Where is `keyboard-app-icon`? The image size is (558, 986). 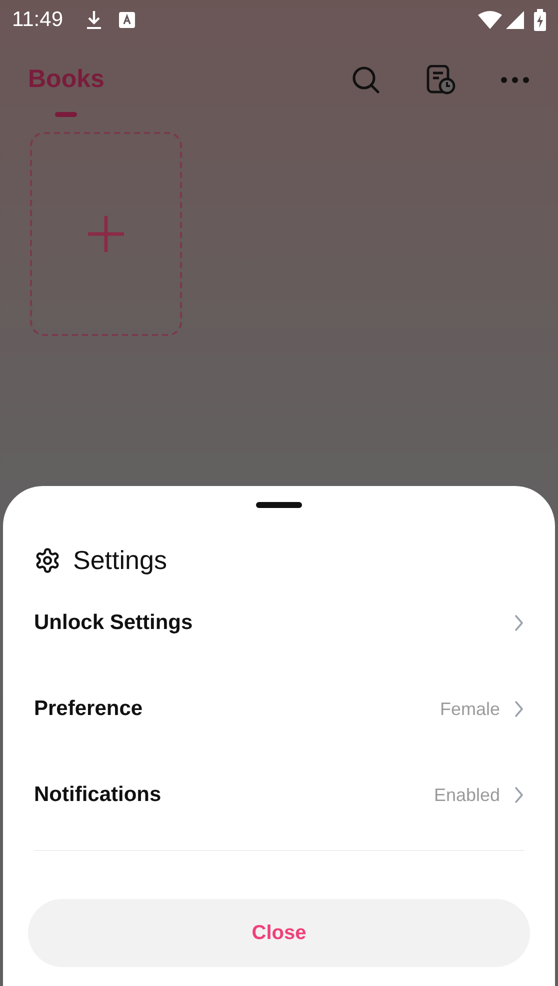 keyboard-app-icon is located at coordinates (127, 20).